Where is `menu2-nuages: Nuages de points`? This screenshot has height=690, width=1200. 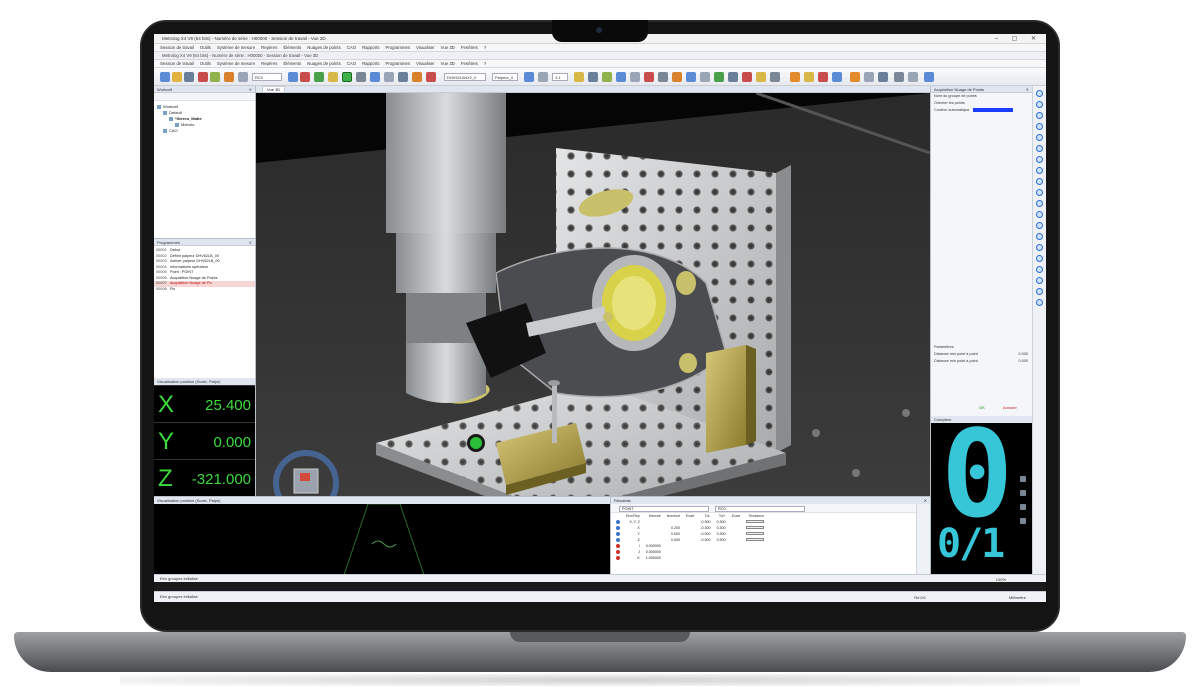
menu2-nuages: Nuages de points is located at coordinates (323, 63).